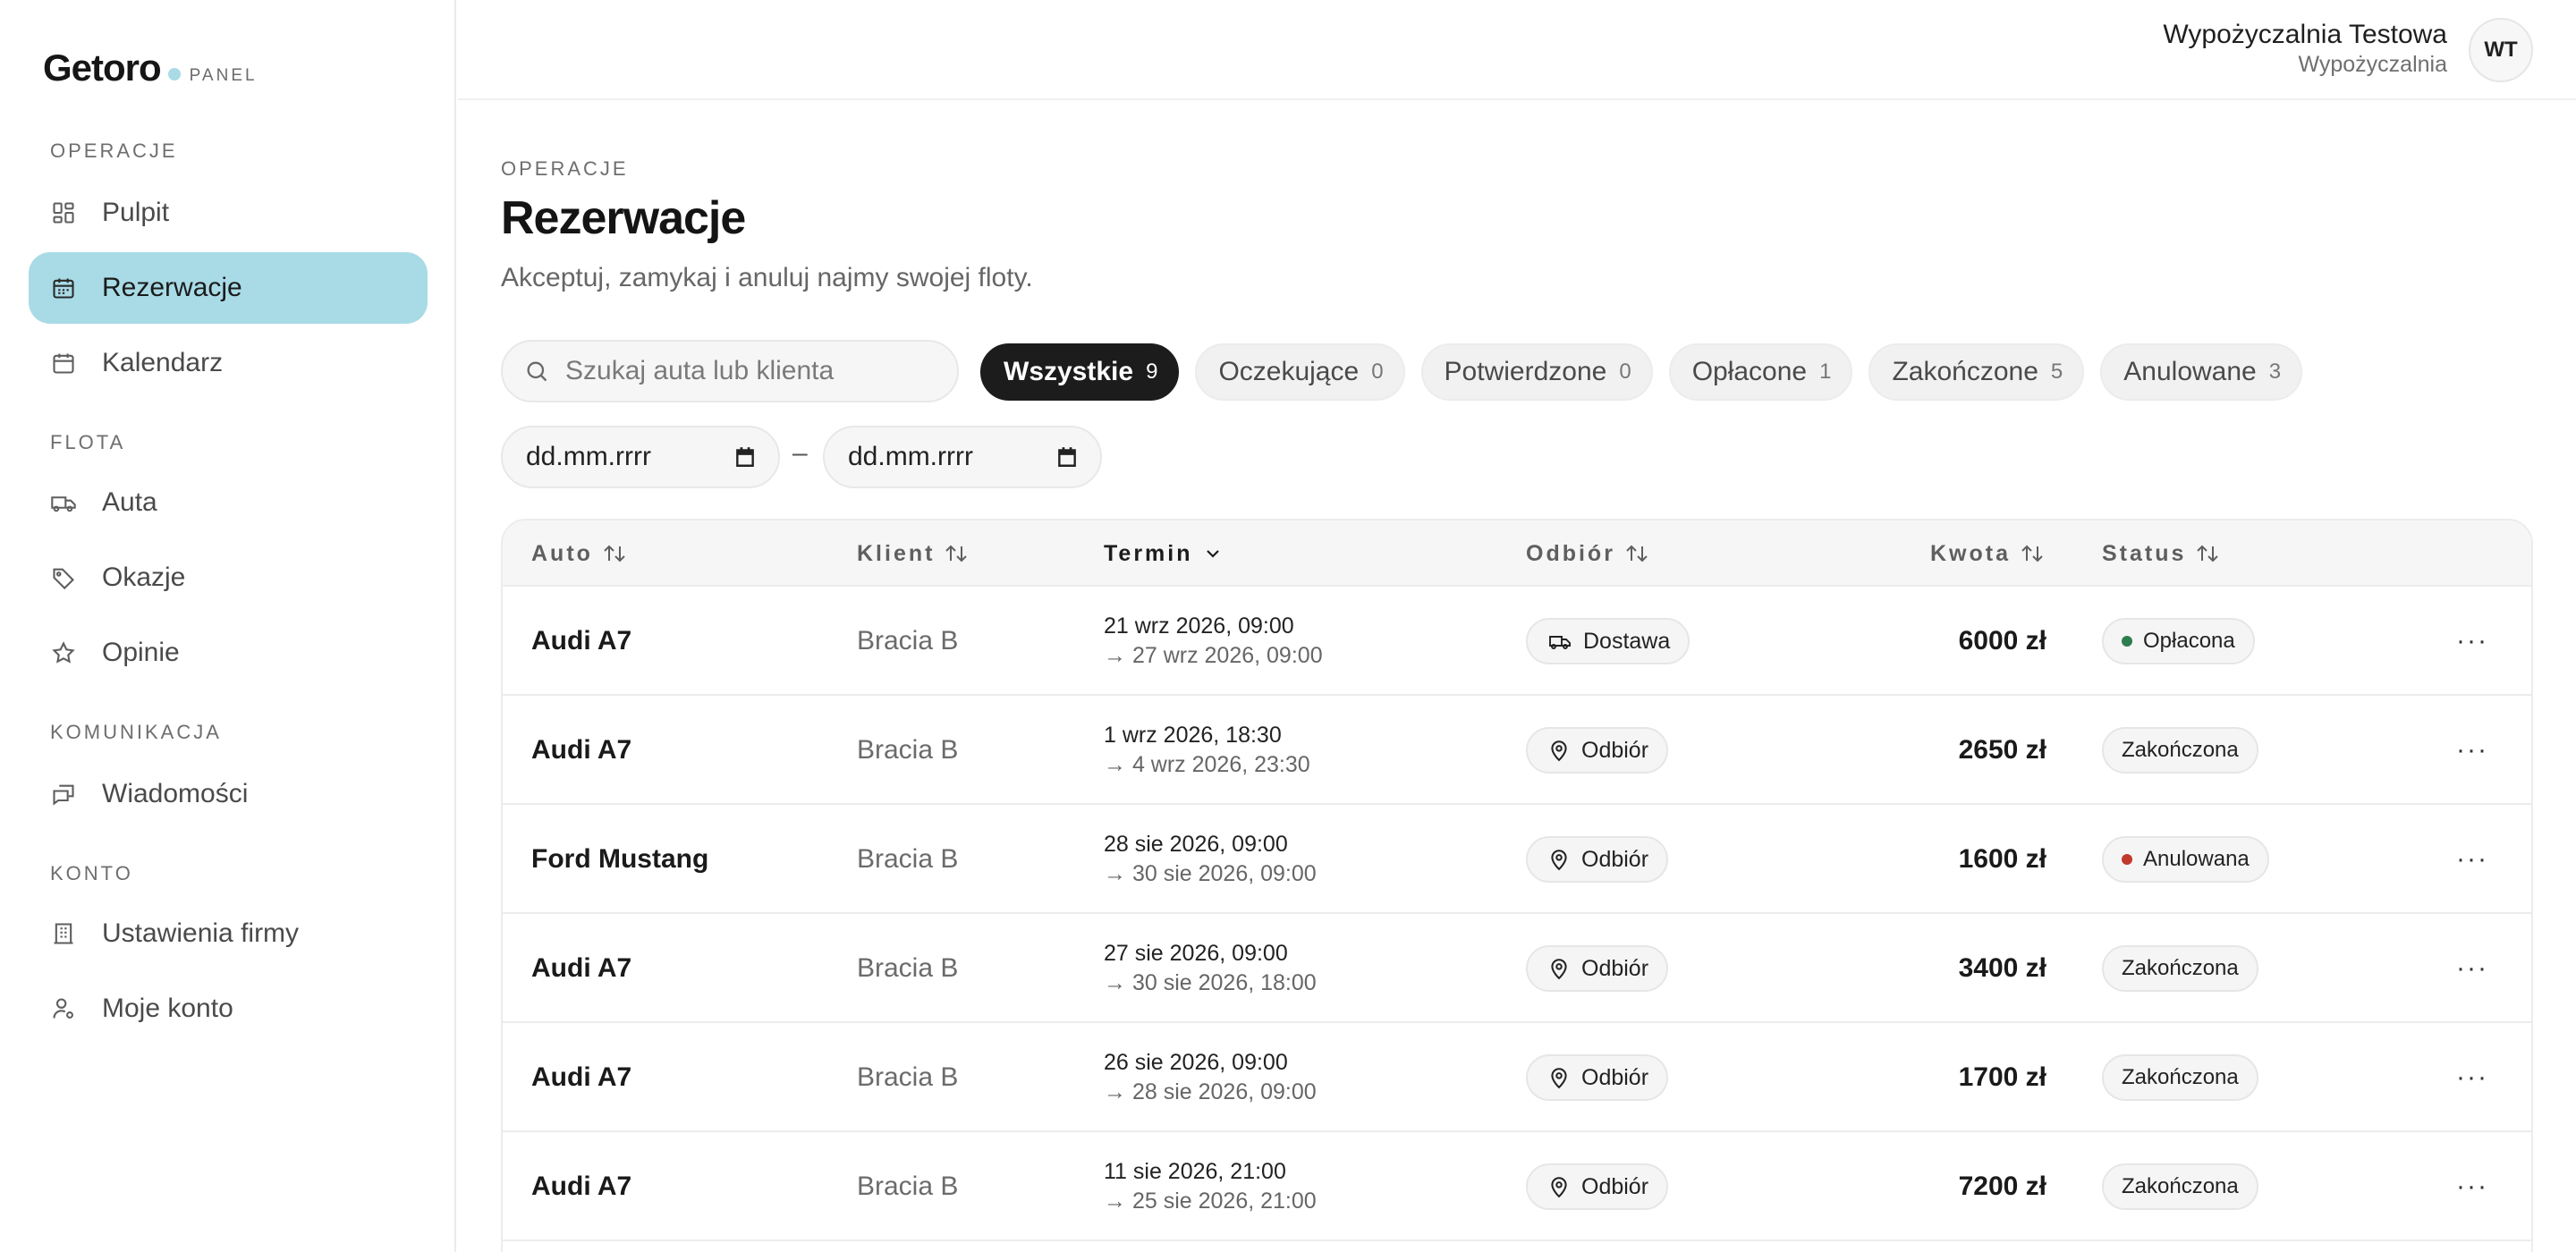 This screenshot has width=2576, height=1252. What do you see at coordinates (228, 794) in the screenshot?
I see `sidebar-item-wiadomosci: Wiadomości` at bounding box center [228, 794].